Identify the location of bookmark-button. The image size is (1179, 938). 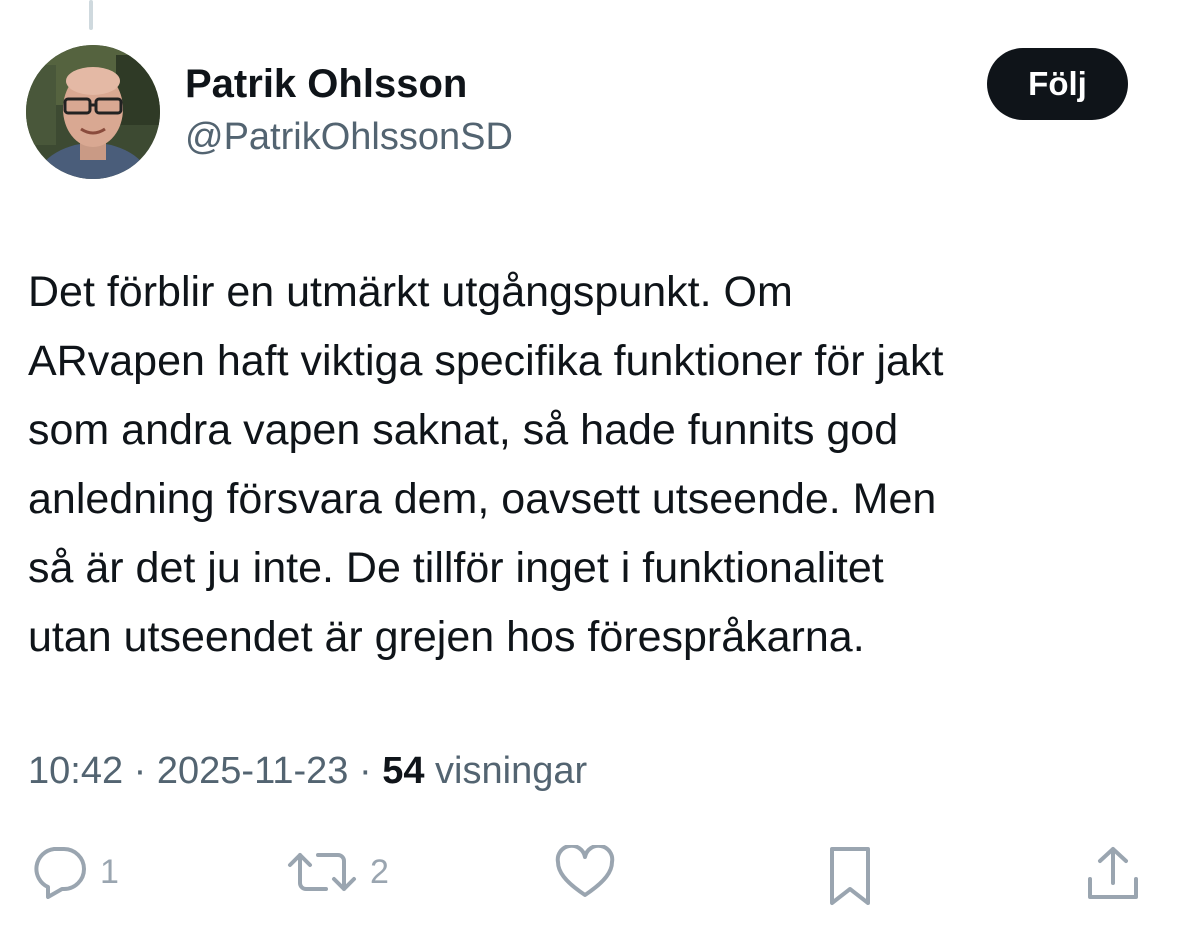
(850, 876).